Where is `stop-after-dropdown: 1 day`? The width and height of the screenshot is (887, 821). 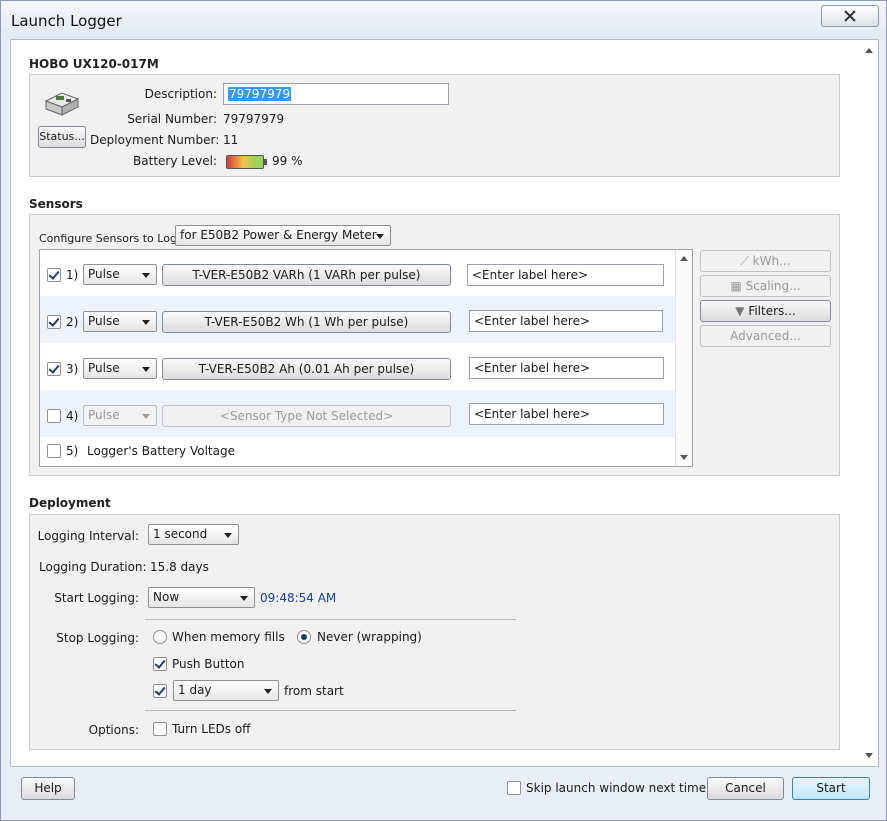 stop-after-dropdown: 1 day is located at coordinates (226, 690).